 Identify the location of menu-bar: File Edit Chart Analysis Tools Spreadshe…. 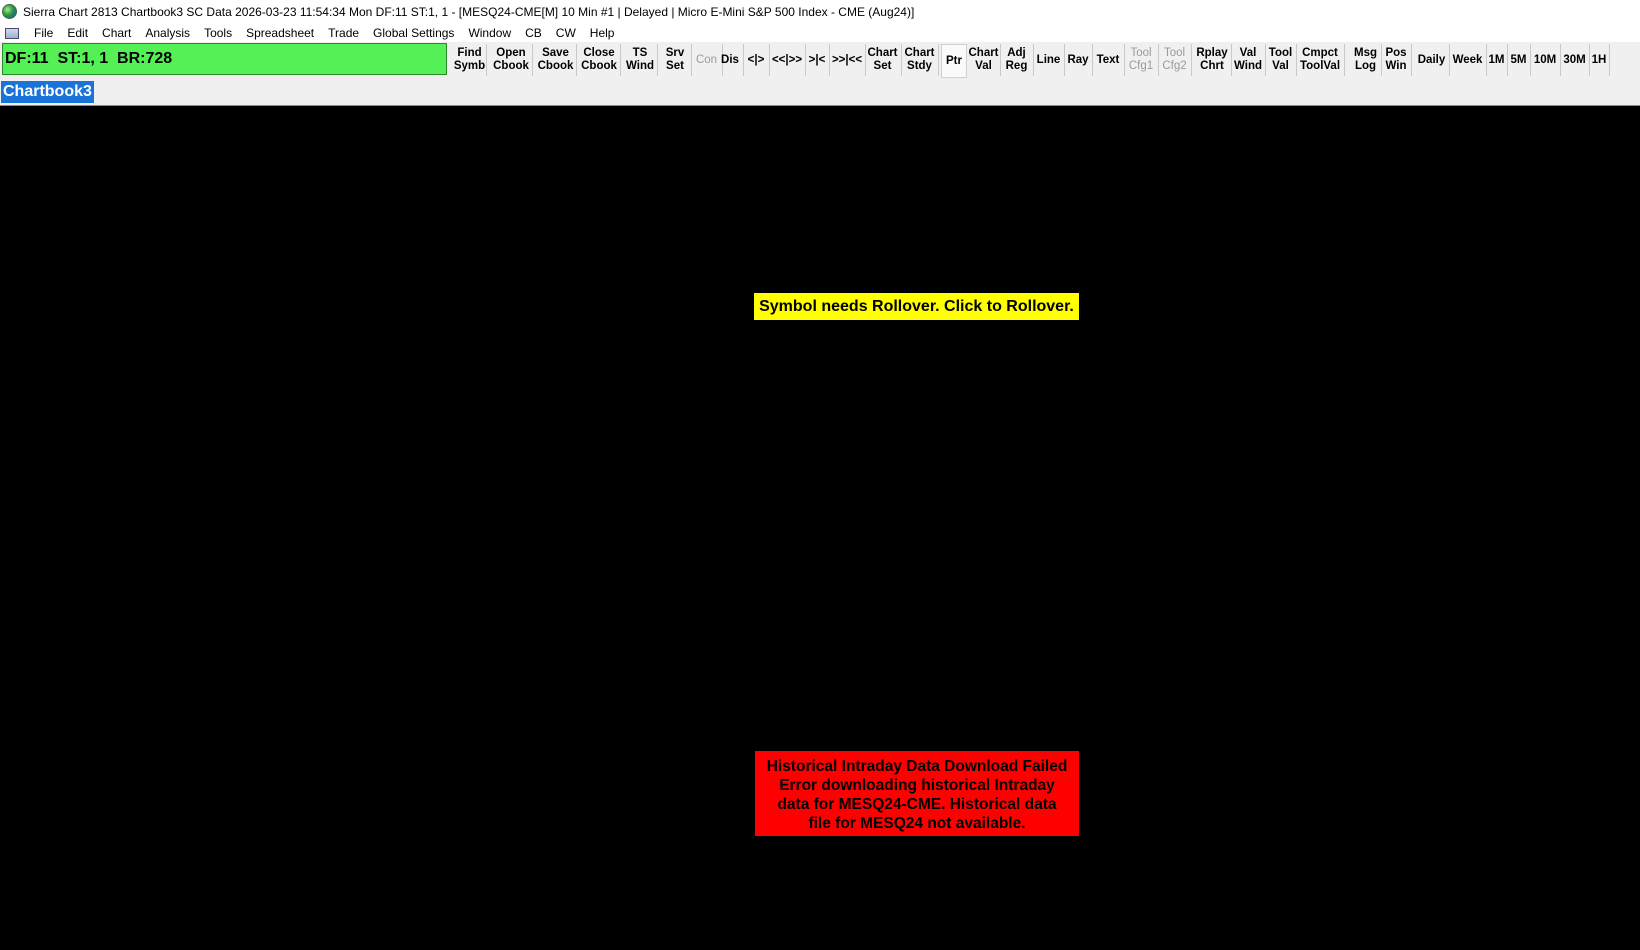
(820, 32).